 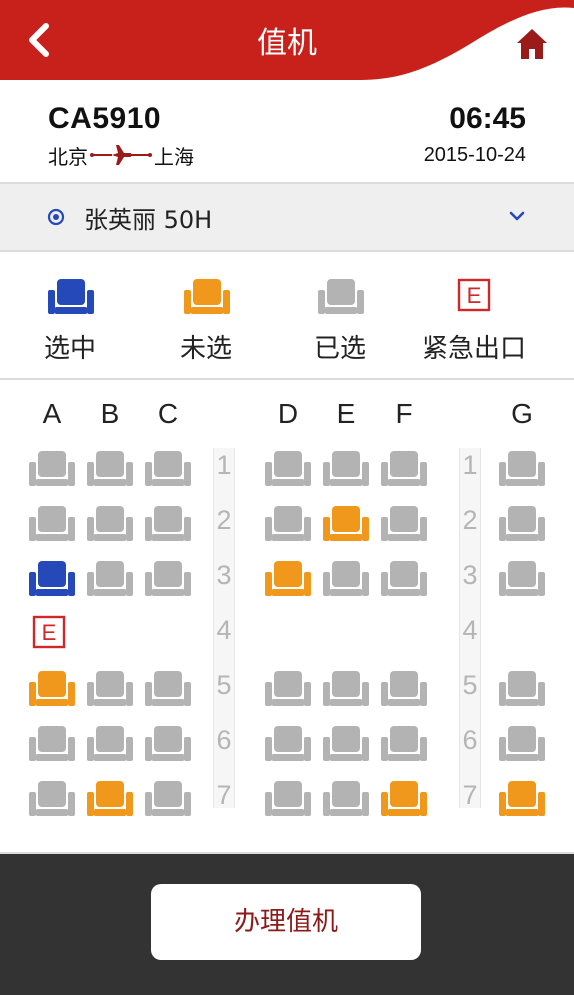 I want to click on seat-5c, so click(x=168, y=688).